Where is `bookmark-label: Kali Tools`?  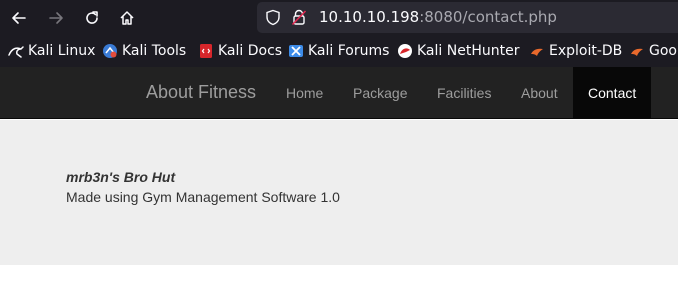
bookmark-label: Kali Tools is located at coordinates (154, 51).